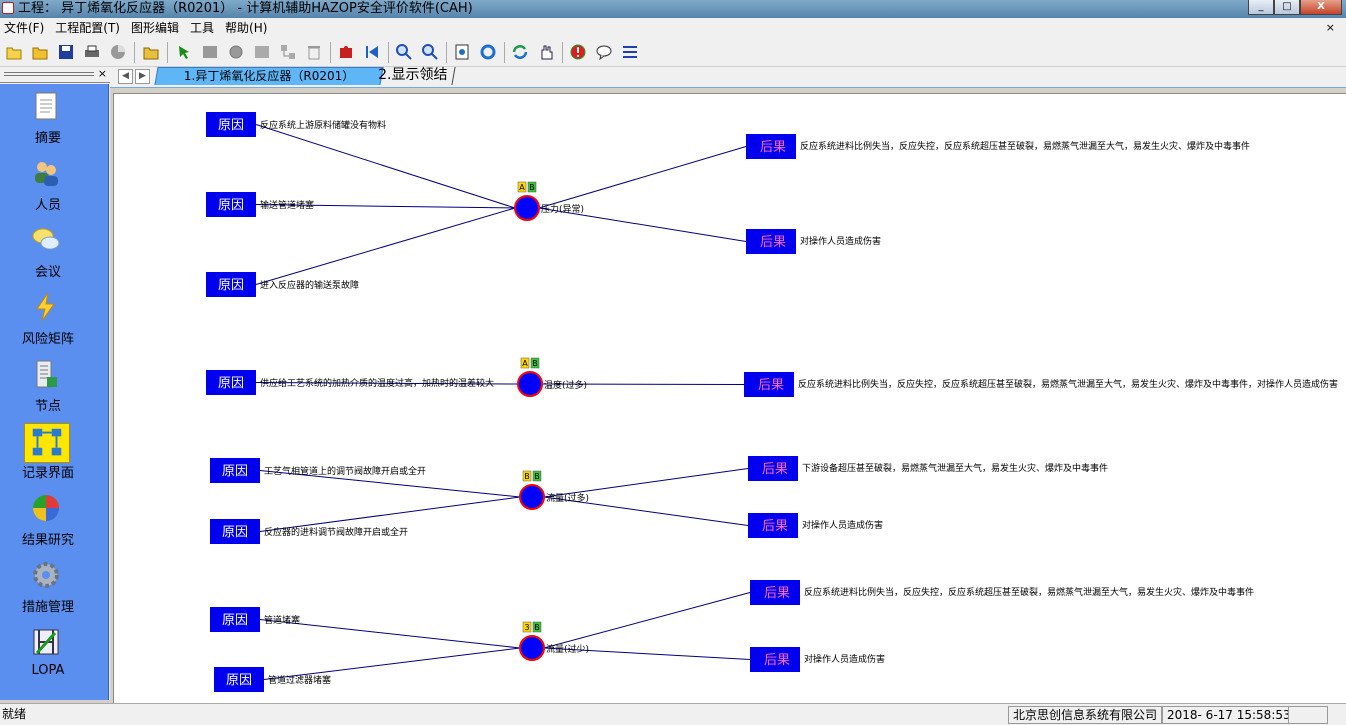 The width and height of the screenshot is (1346, 725). I want to click on tab-reactor: 1.异丁烯氧化反应器（R0201）, so click(269, 76).